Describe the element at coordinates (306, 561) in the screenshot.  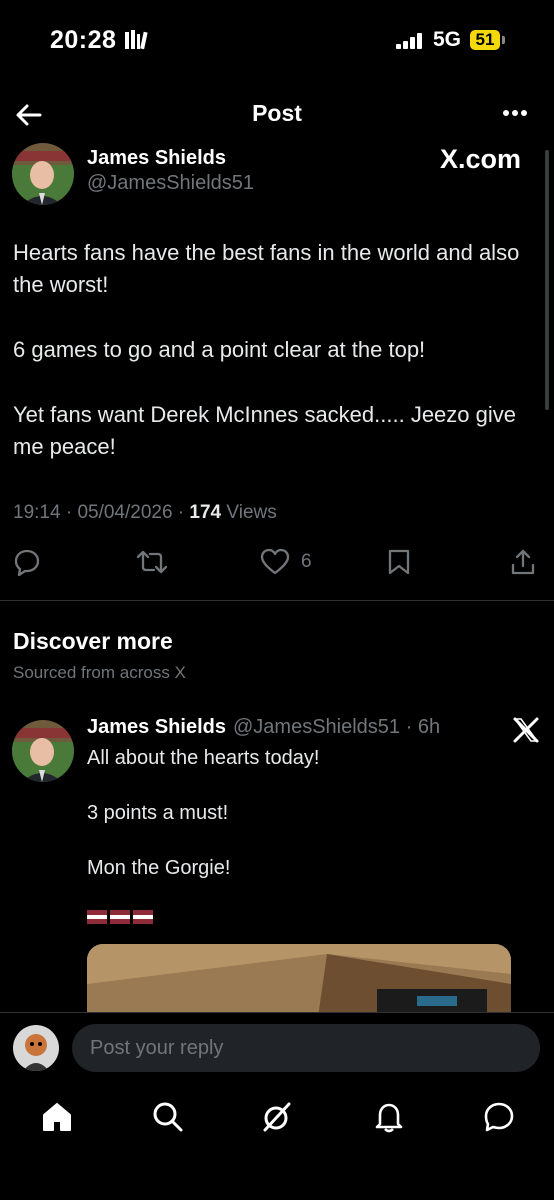
I see `like-count: 6` at that location.